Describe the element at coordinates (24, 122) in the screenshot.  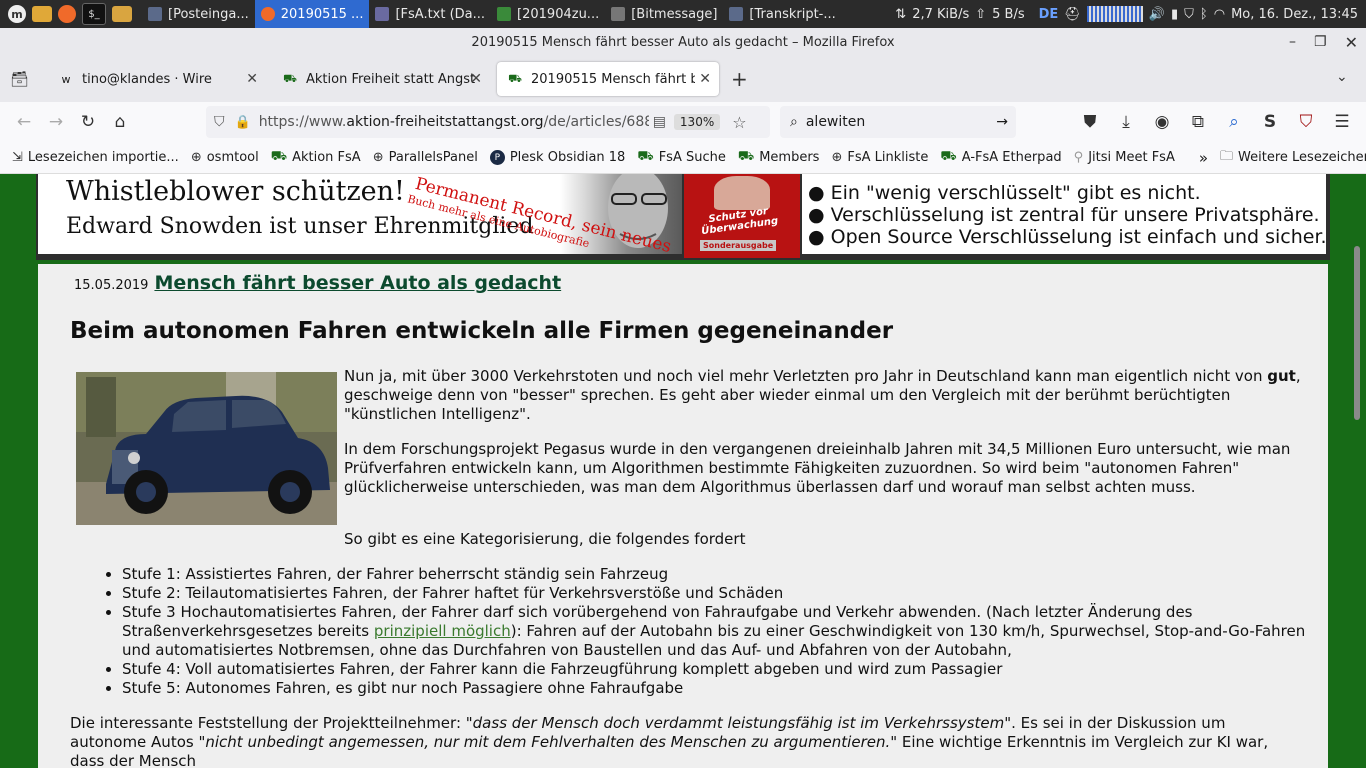
I see `back-icon: ←` at that location.